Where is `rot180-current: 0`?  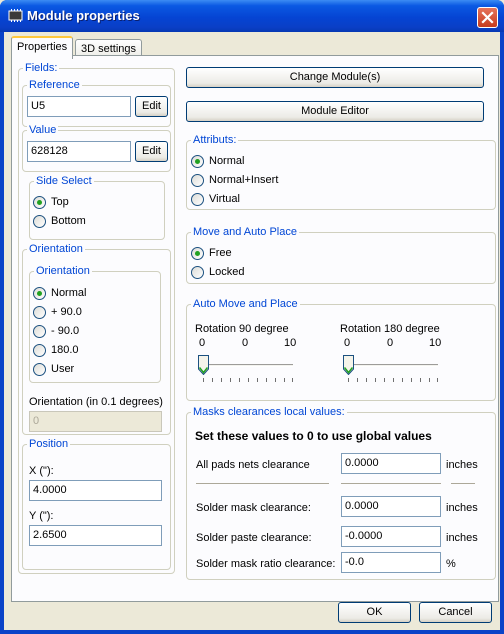 rot180-current: 0 is located at coordinates (390, 343).